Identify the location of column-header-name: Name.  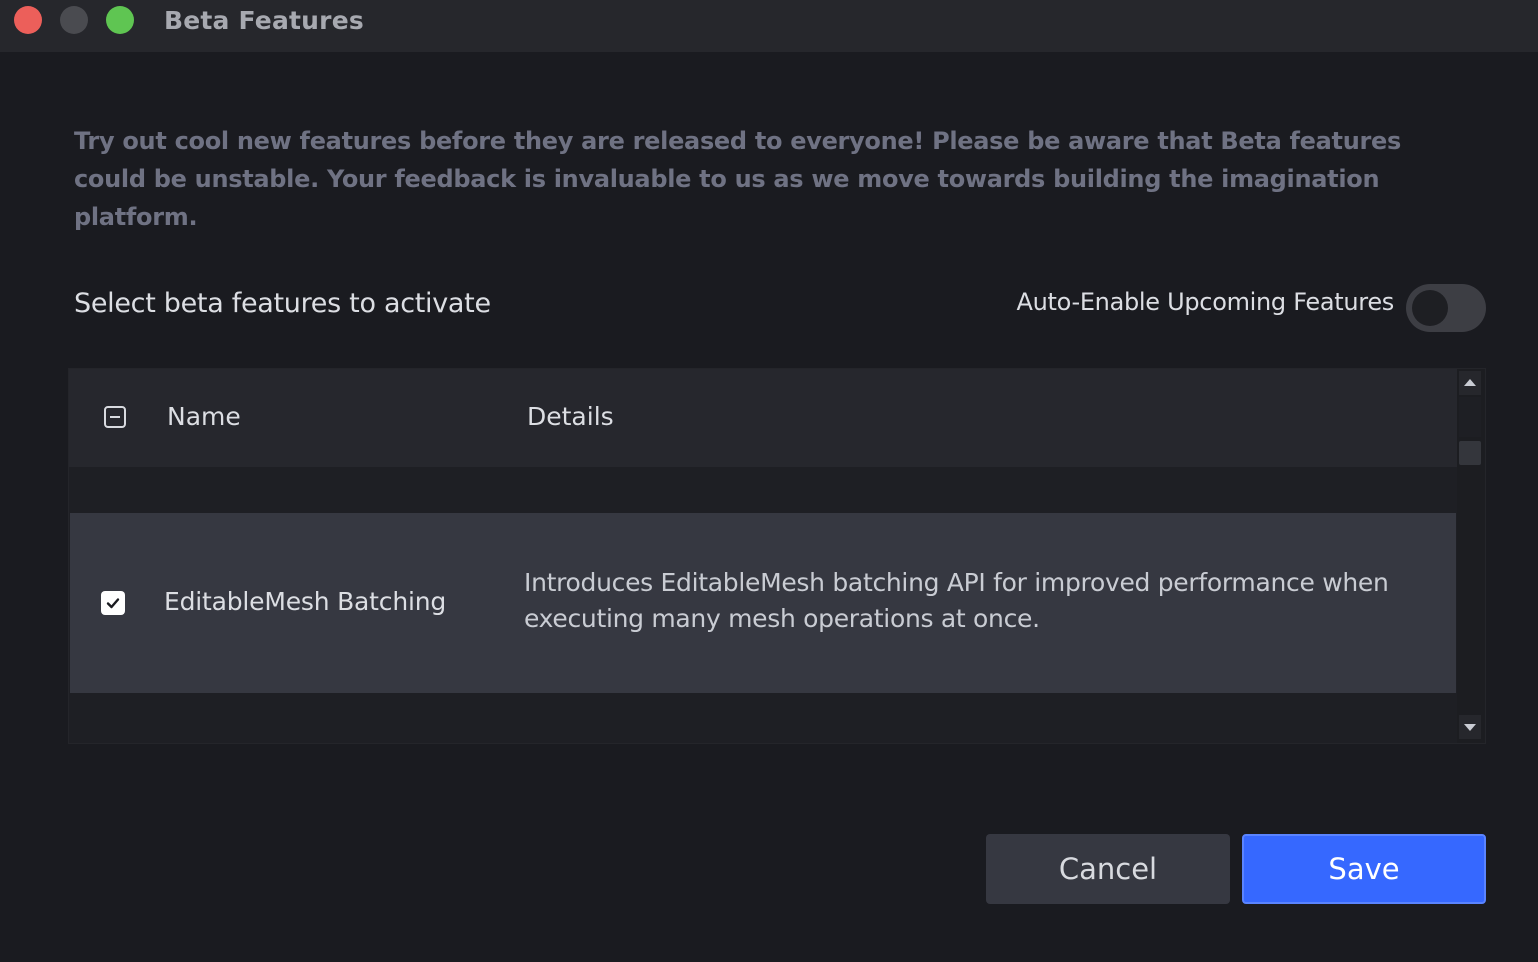
(204, 416).